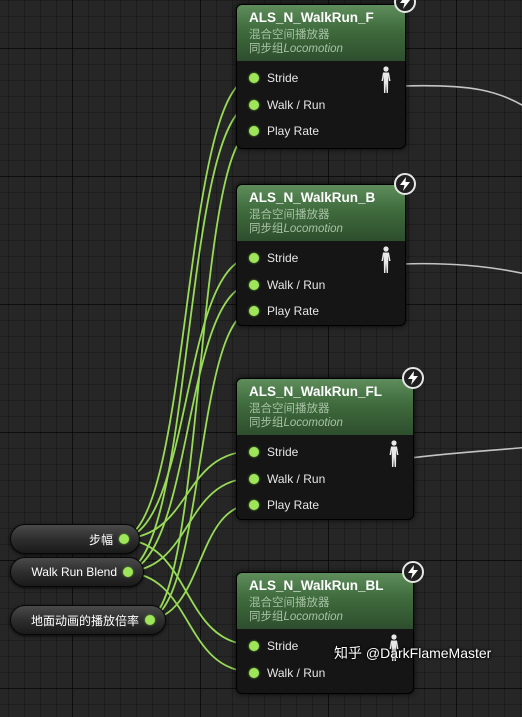  What do you see at coordinates (330, 401) in the screenshot?
I see `node-header: ALS_N_WalkRun_FL 混合空间播放器 同步组Locomotion` at bounding box center [330, 401].